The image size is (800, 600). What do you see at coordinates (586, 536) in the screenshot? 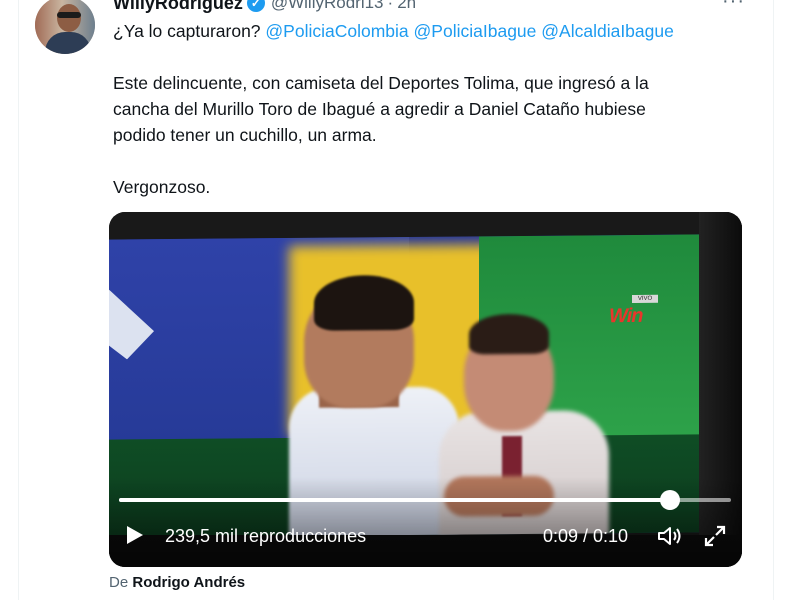
I see `time-readout: 0:09 / 0:10` at bounding box center [586, 536].